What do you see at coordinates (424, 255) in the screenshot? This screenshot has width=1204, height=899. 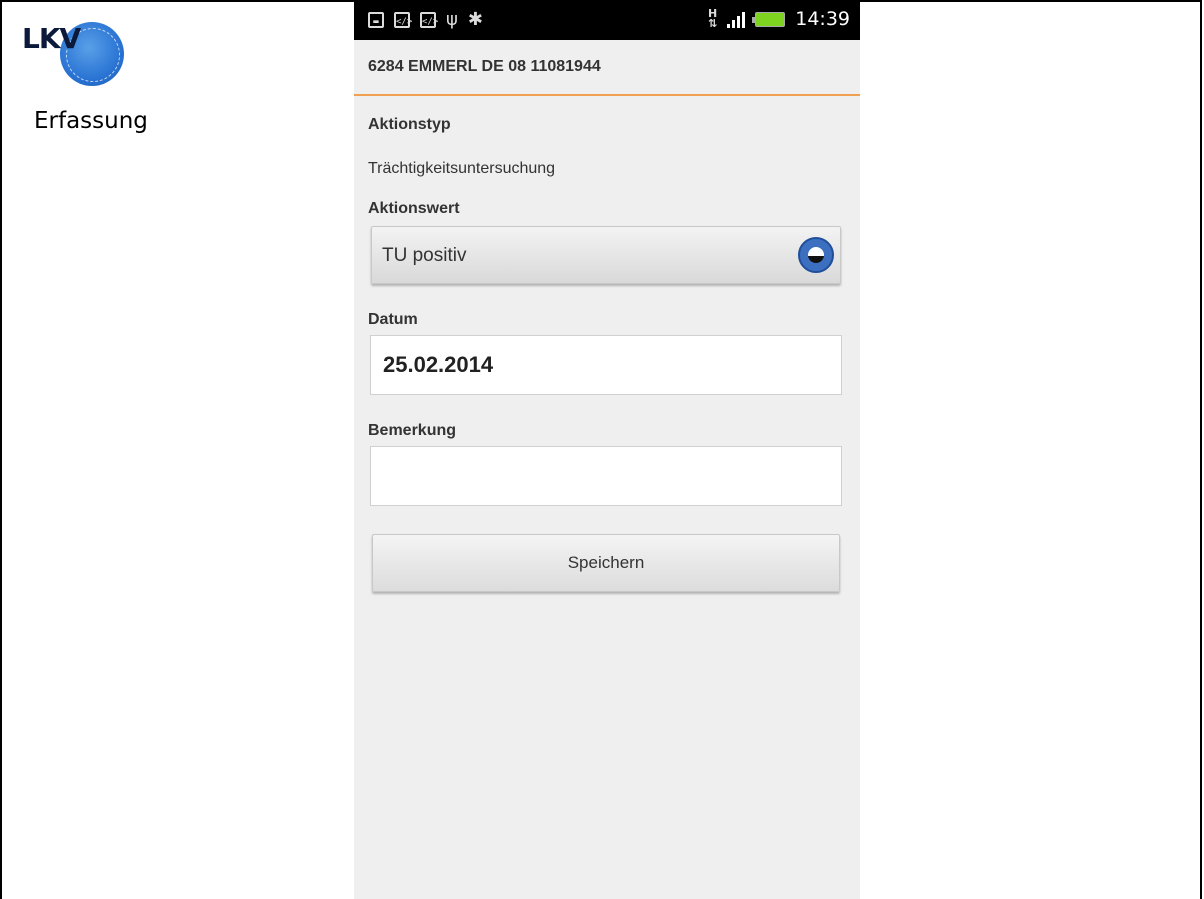 I see `aktionswert-value: TU positiv` at bounding box center [424, 255].